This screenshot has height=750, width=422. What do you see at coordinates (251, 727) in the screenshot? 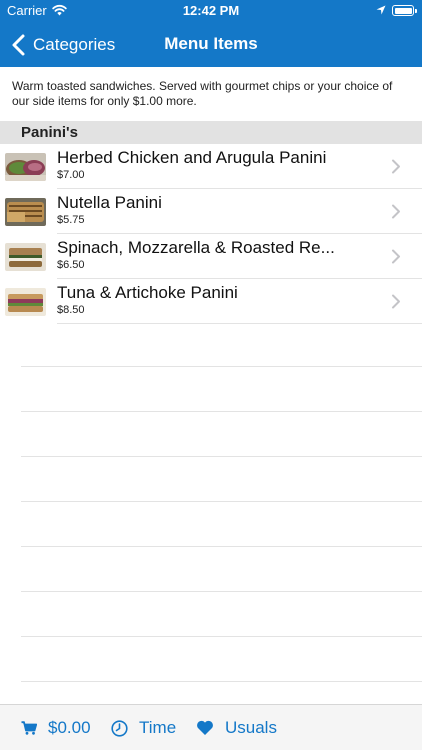
I see `usuals-label: Usuals` at bounding box center [251, 727].